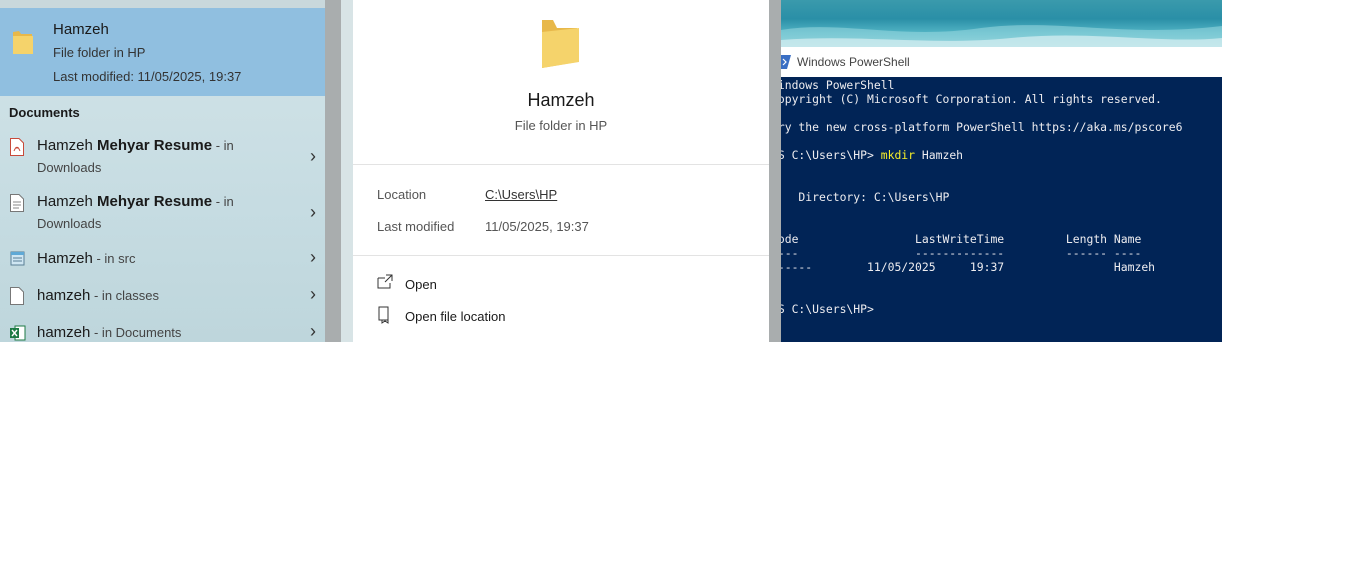  I want to click on console-command: mkdir, so click(898, 155).